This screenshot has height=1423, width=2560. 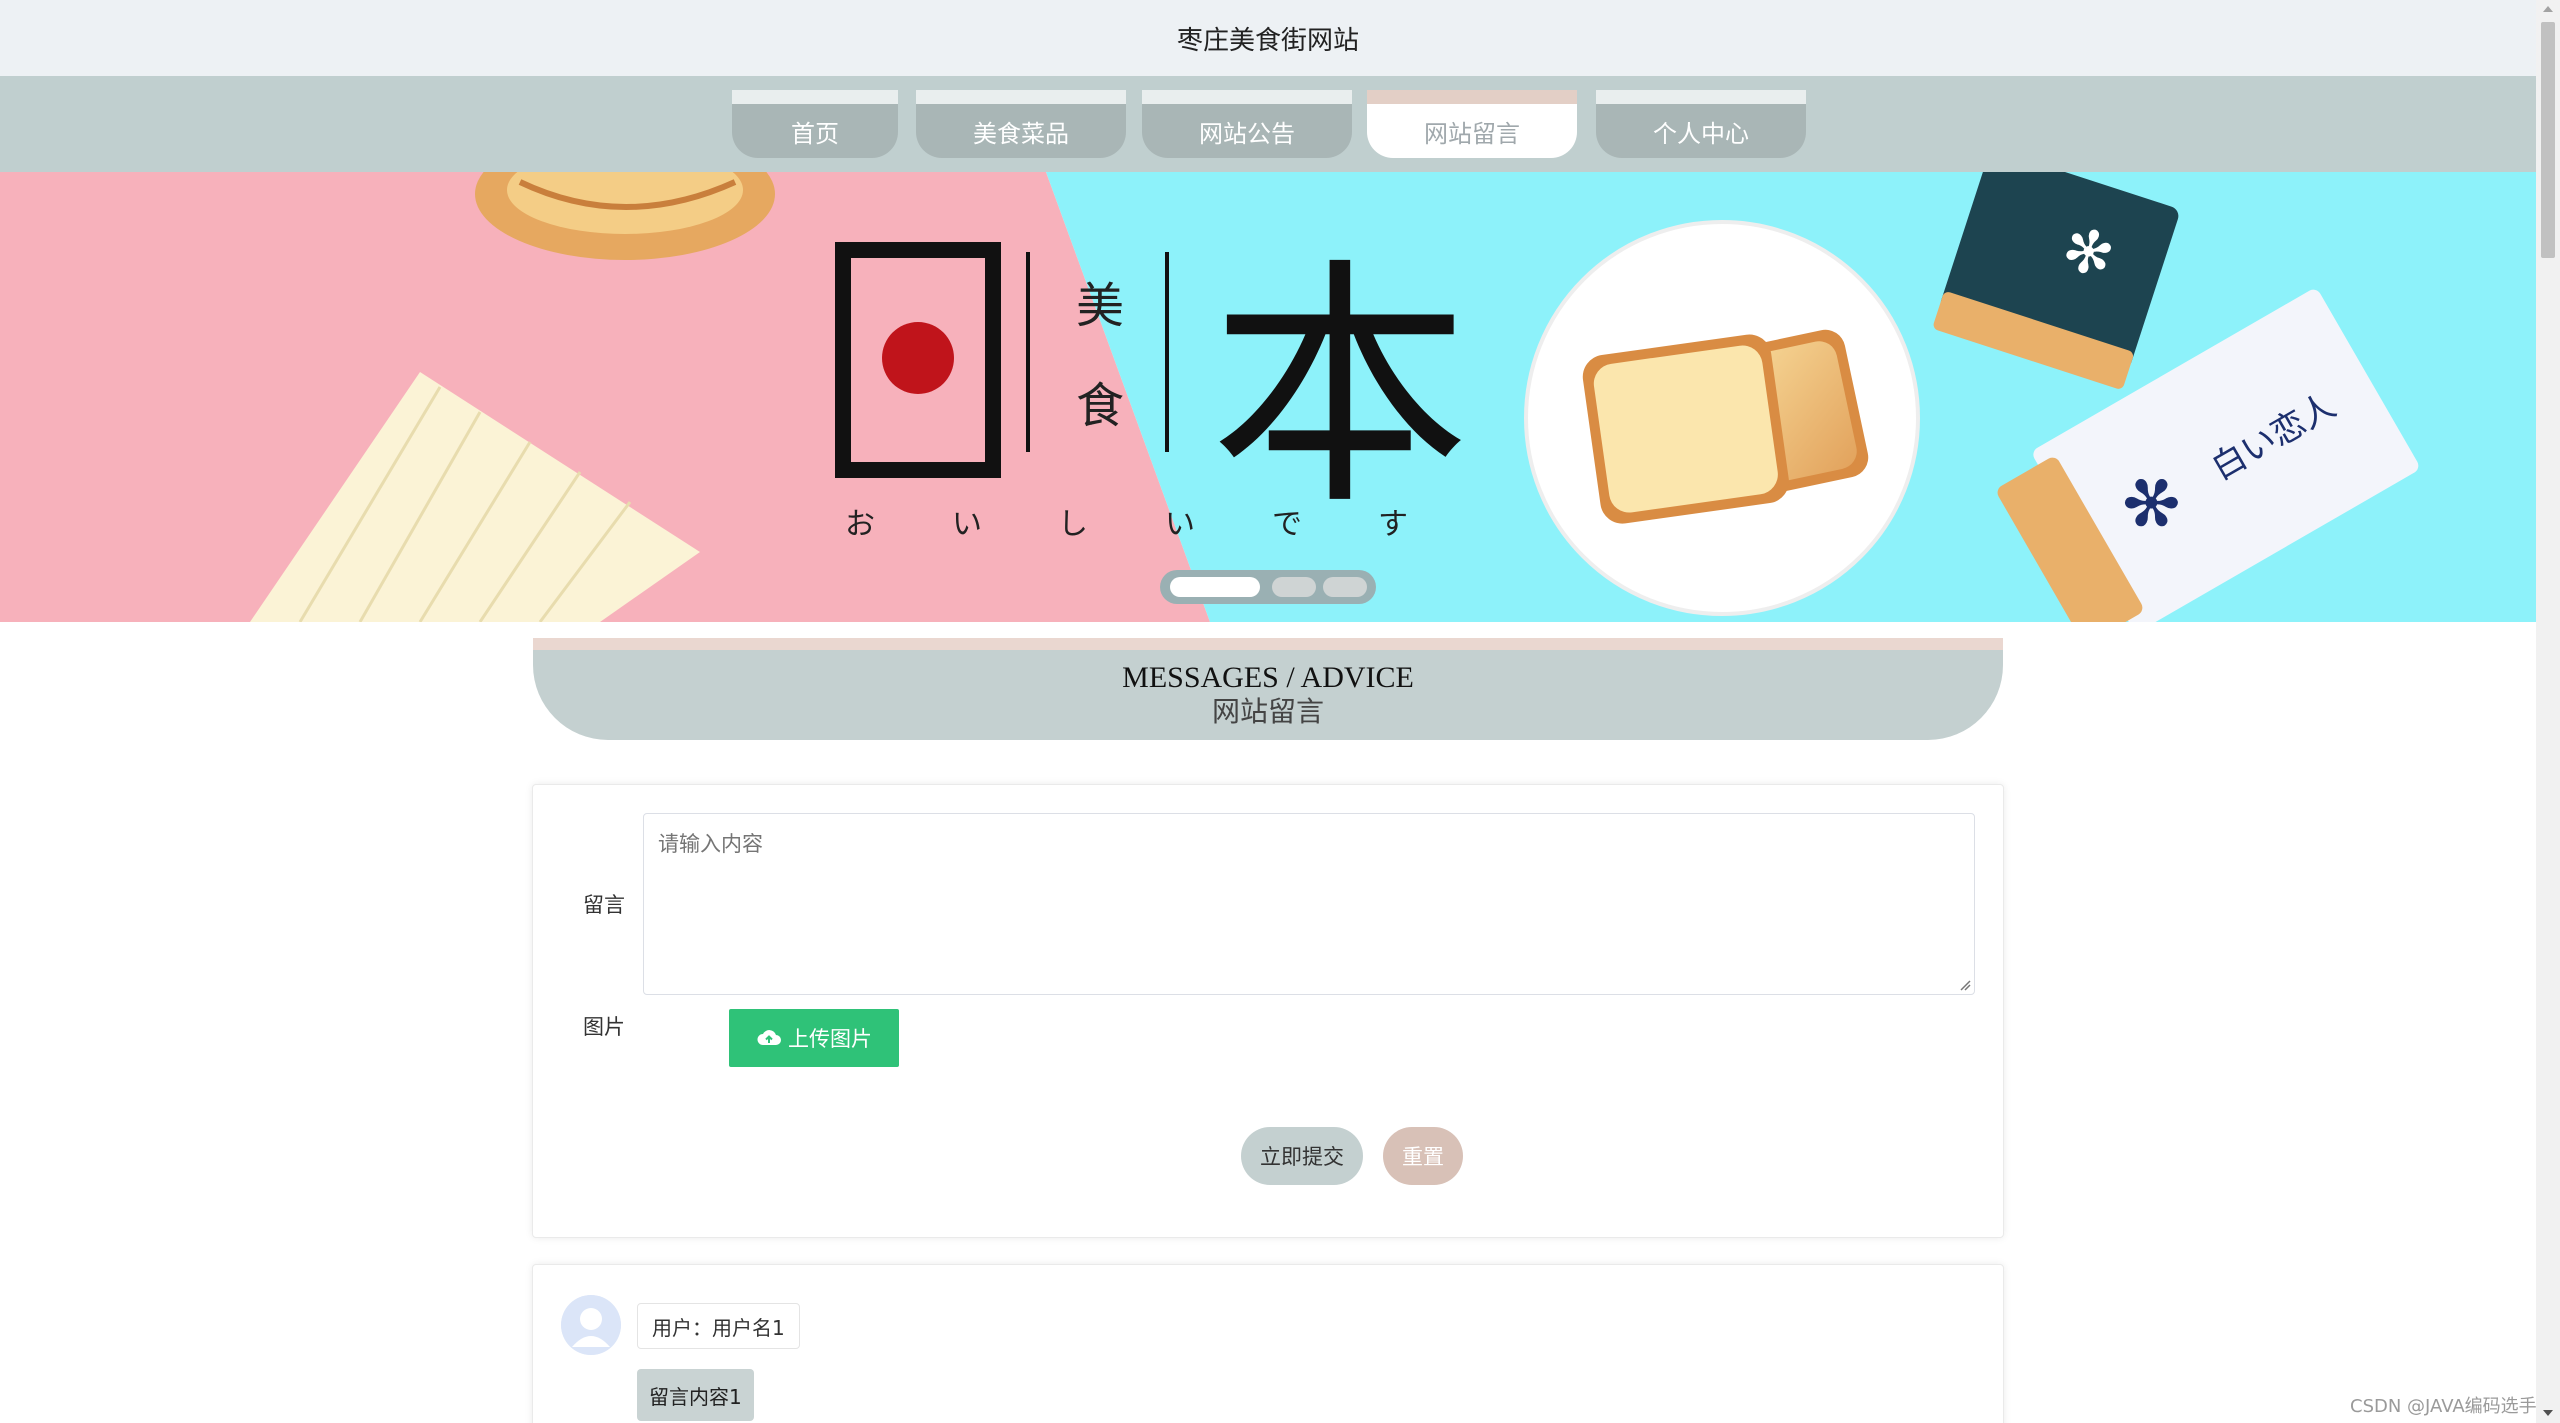 I want to click on site-title-bar: 枣庄美食街网站, so click(x=1268, y=38).